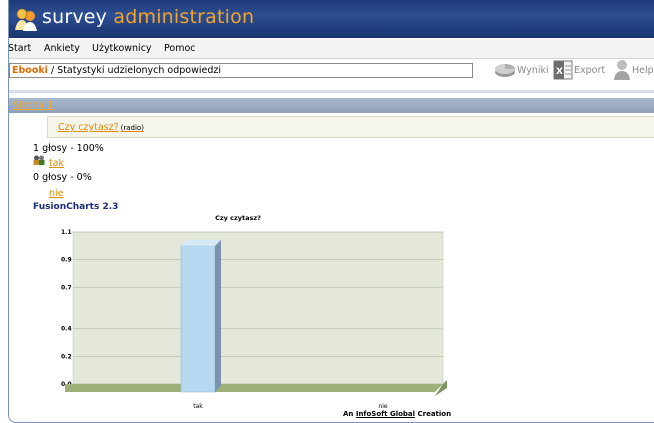 The width and height of the screenshot is (654, 423). I want to click on help-label: Help, so click(643, 70).